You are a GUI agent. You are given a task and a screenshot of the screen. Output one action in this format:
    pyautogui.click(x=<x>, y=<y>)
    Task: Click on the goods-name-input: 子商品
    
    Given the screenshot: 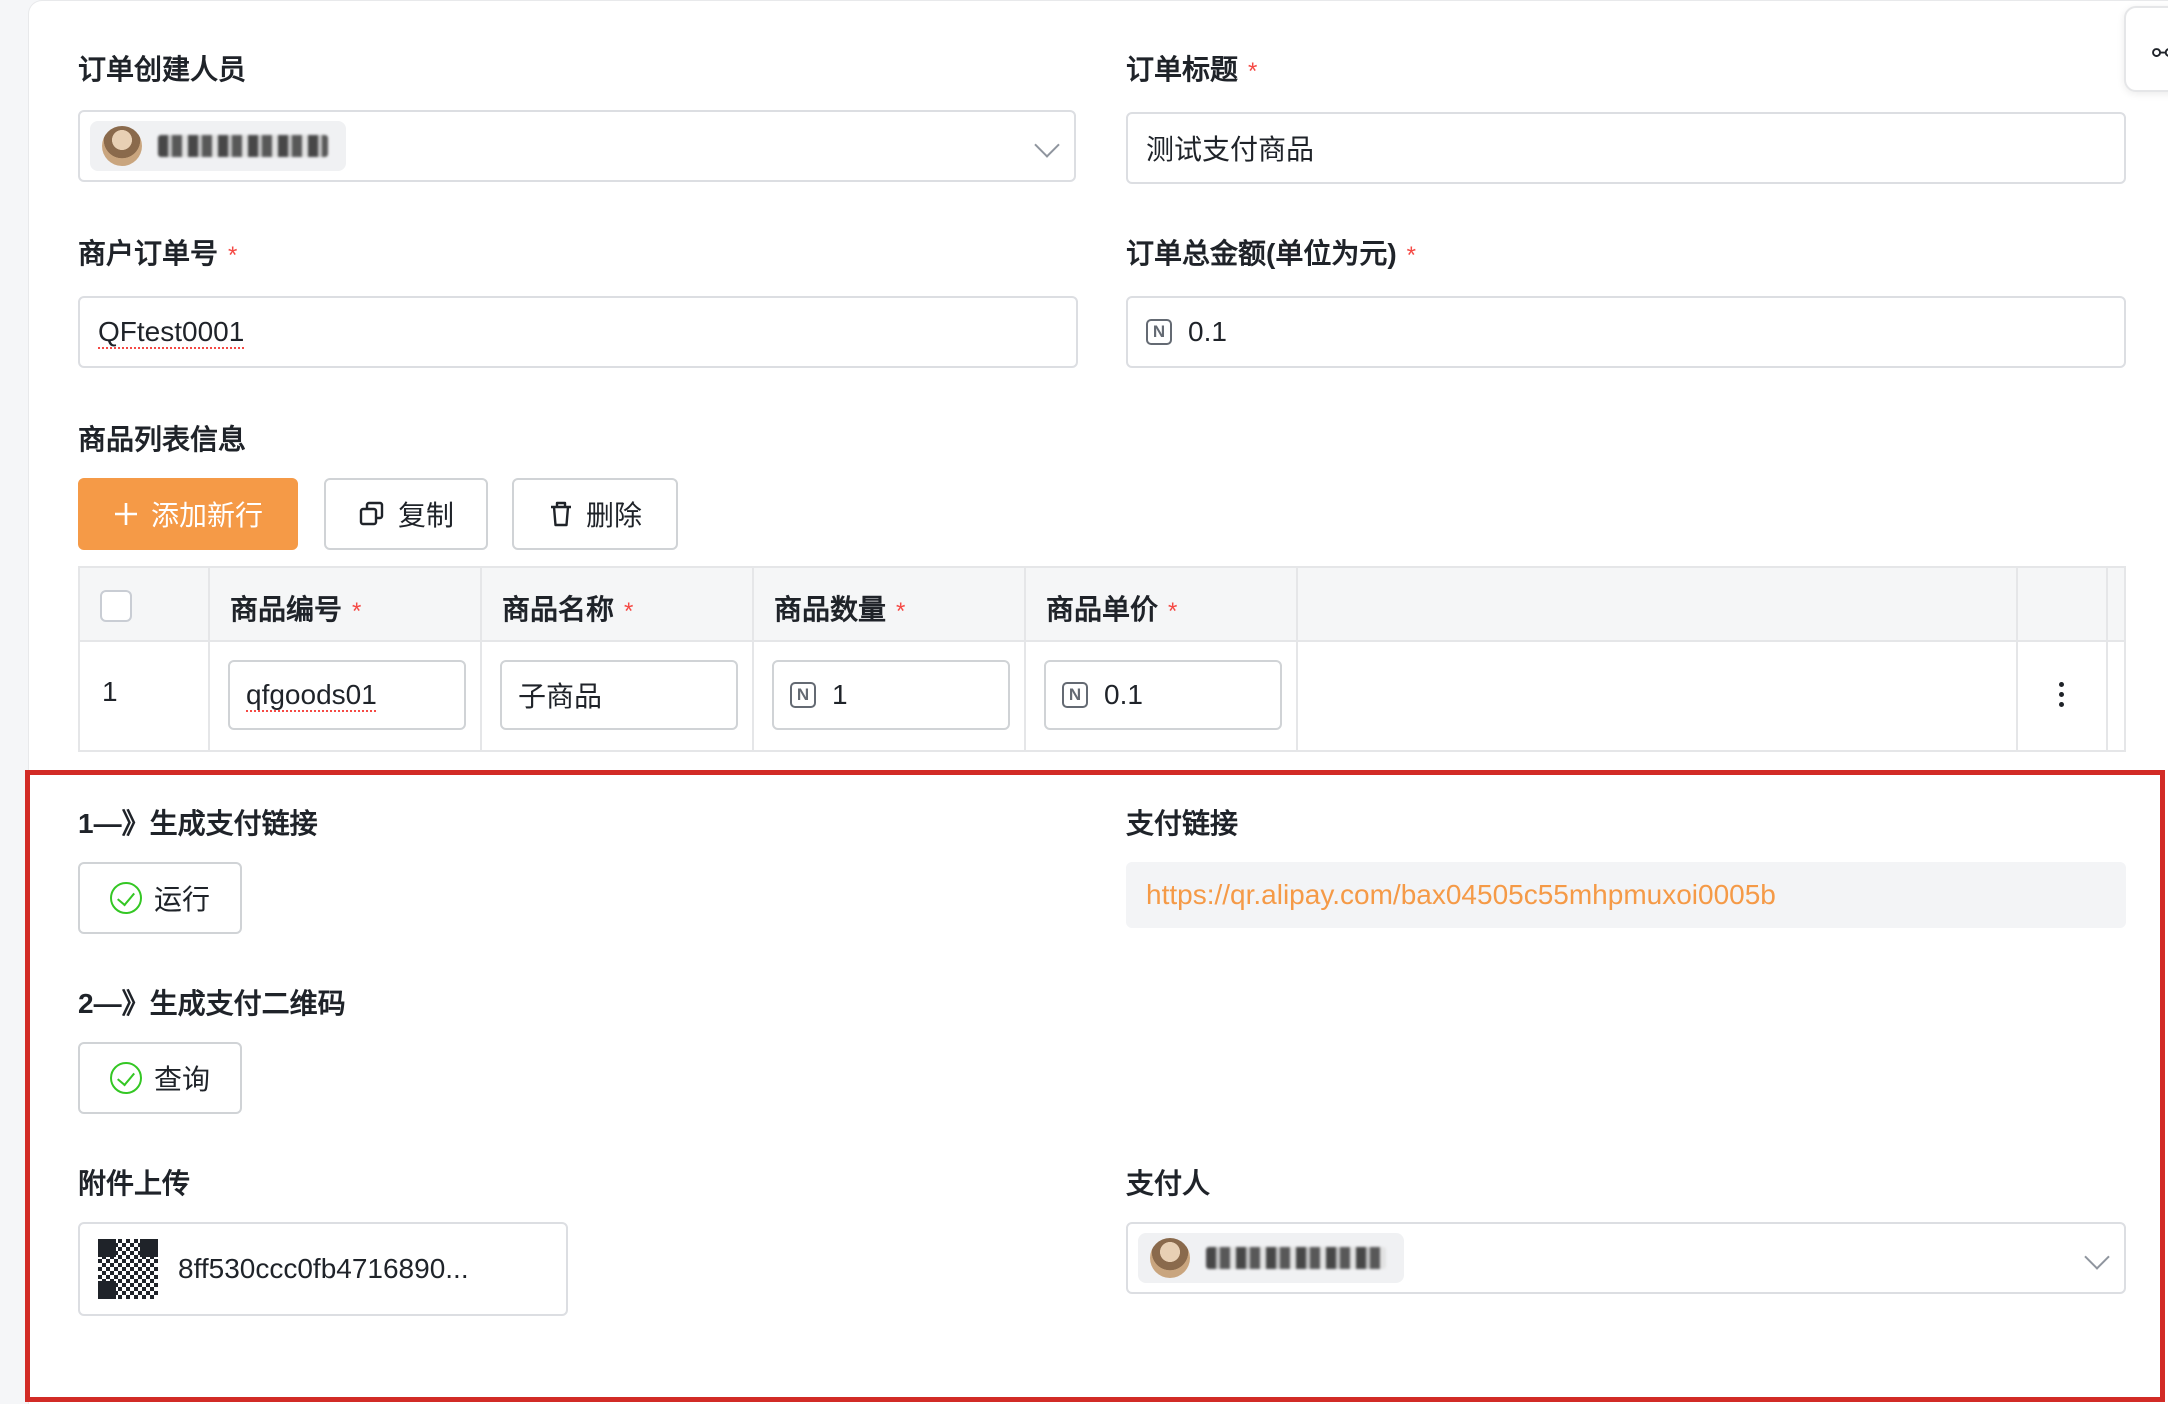 What is the action you would take?
    pyautogui.click(x=619, y=695)
    